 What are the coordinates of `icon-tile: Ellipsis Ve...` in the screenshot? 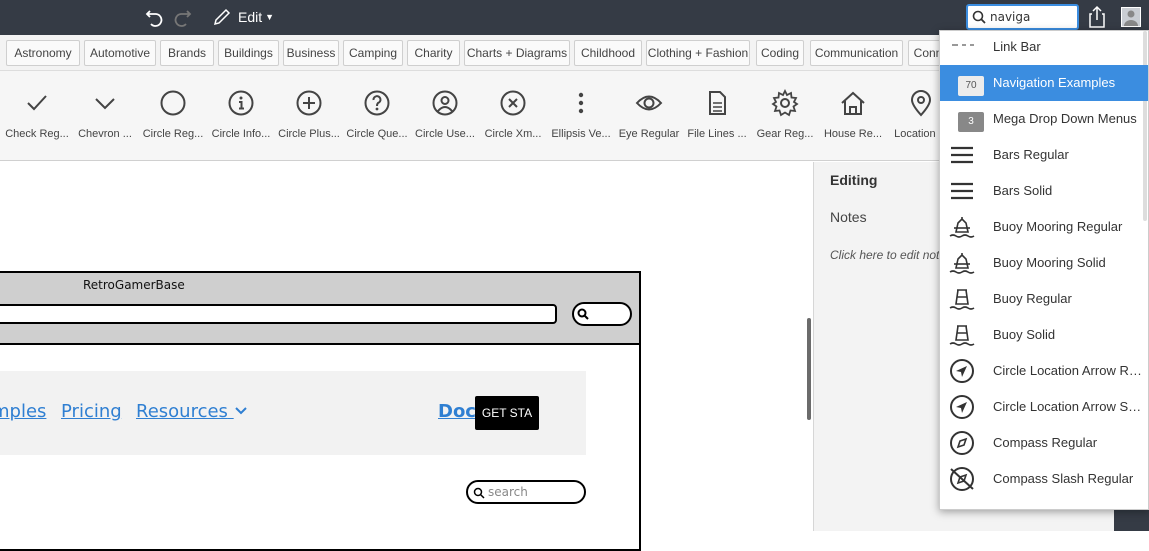 It's located at (581, 114).